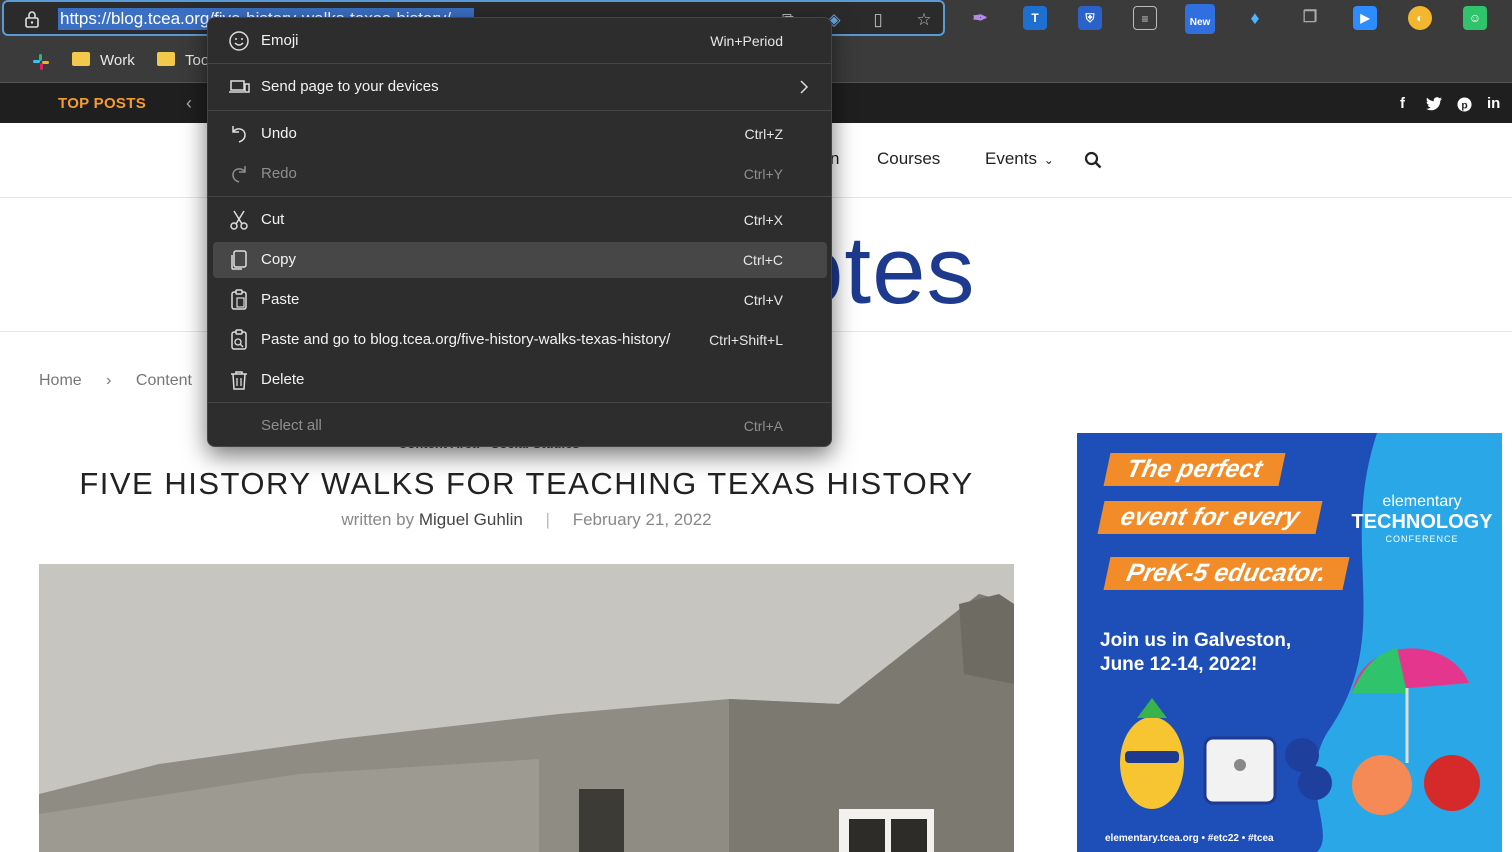 The width and height of the screenshot is (1512, 852). What do you see at coordinates (746, 340) in the screenshot?
I see `menu-item-shortcut: Ctrl+Shift+L` at bounding box center [746, 340].